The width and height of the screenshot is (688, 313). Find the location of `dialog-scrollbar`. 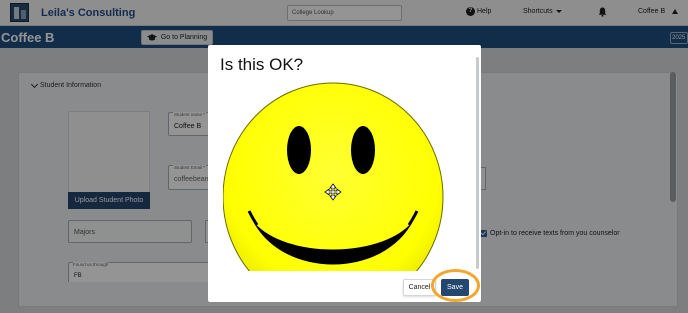

dialog-scrollbar is located at coordinates (477, 163).